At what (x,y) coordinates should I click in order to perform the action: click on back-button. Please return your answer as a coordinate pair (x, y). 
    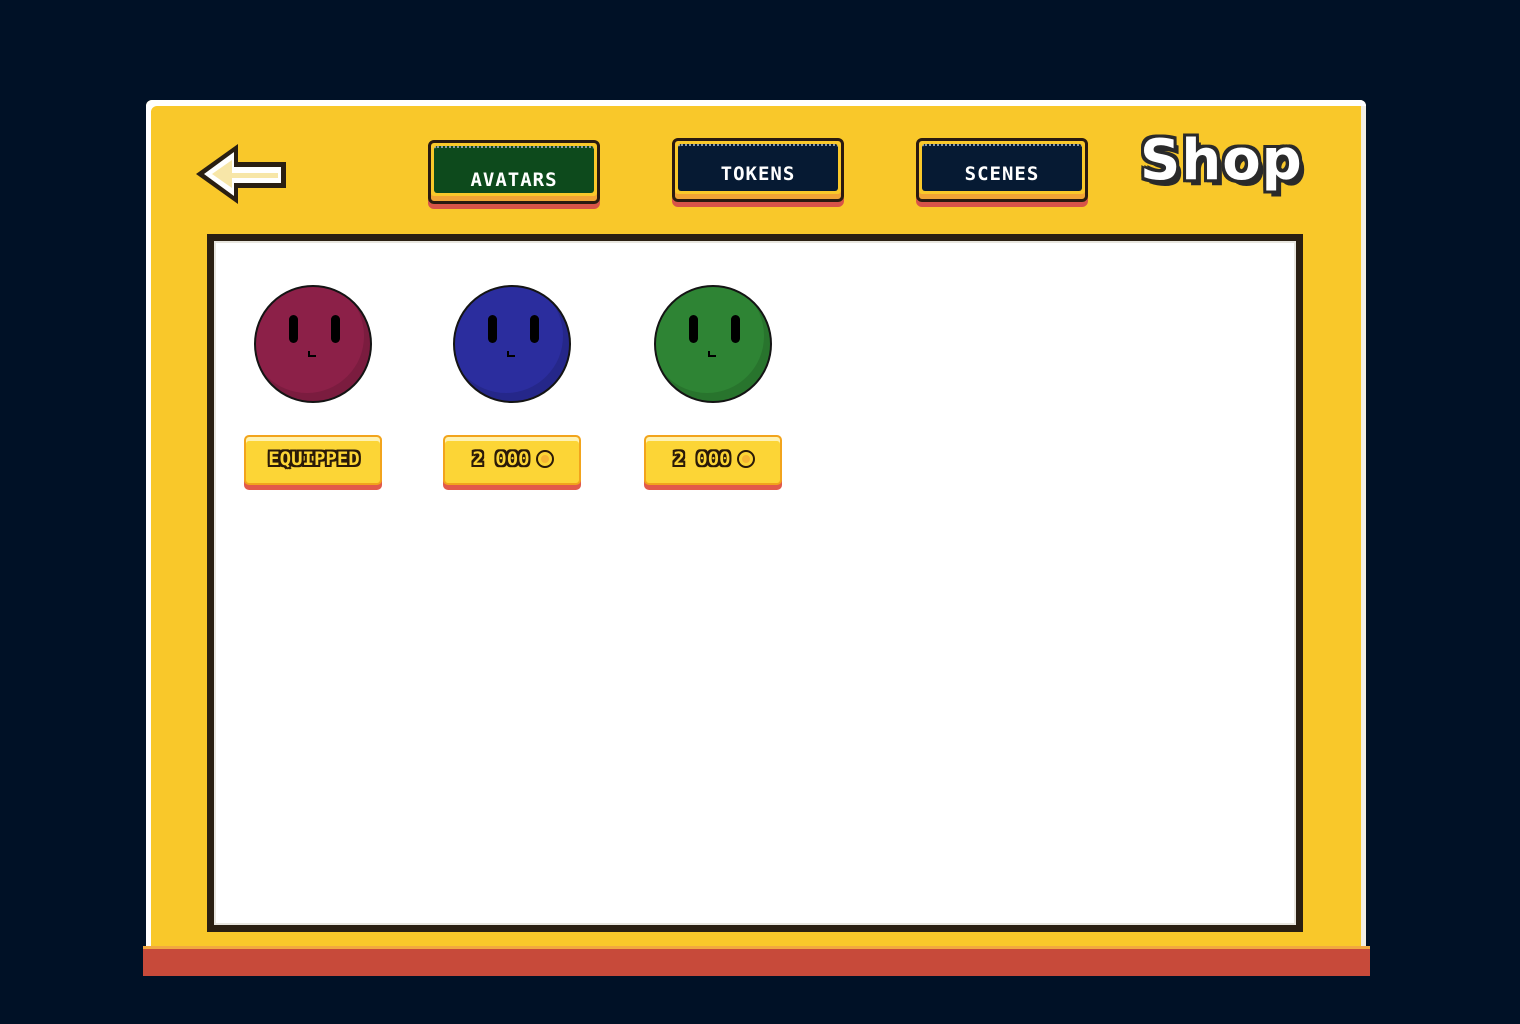
    Looking at the image, I should click on (242, 175).